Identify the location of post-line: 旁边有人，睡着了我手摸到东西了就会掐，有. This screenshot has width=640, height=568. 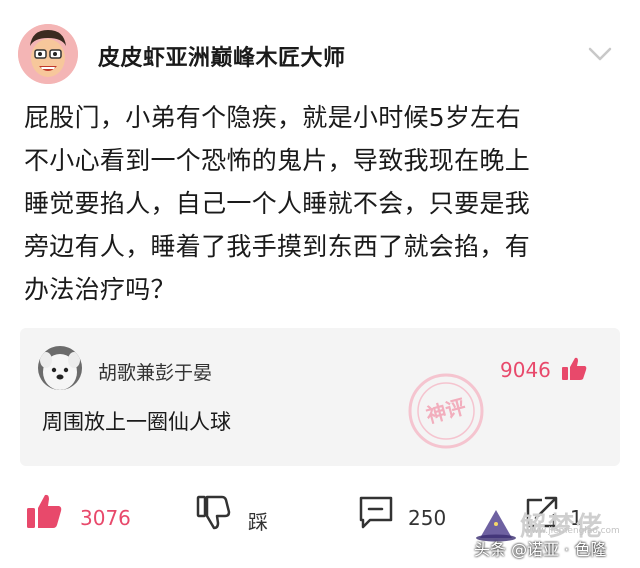
(277, 246).